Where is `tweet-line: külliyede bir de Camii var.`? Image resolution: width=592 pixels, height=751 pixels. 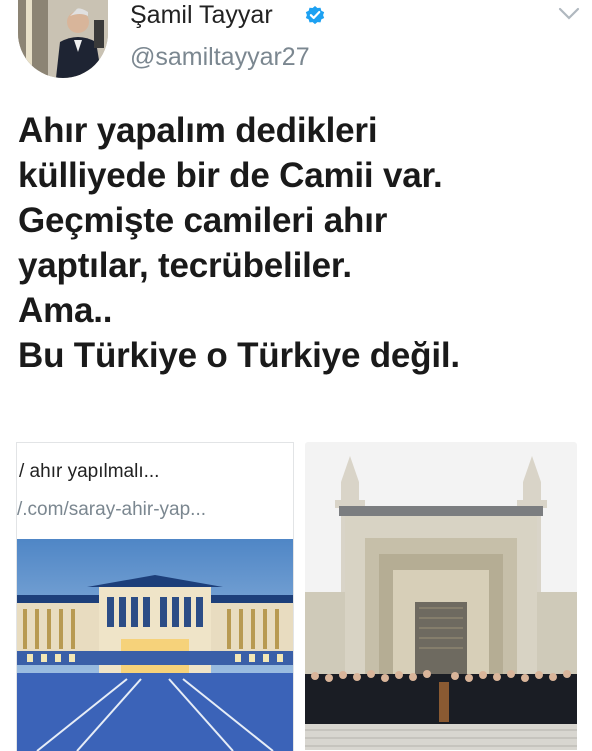 tweet-line: külliyede bir de Camii var. is located at coordinates (230, 175).